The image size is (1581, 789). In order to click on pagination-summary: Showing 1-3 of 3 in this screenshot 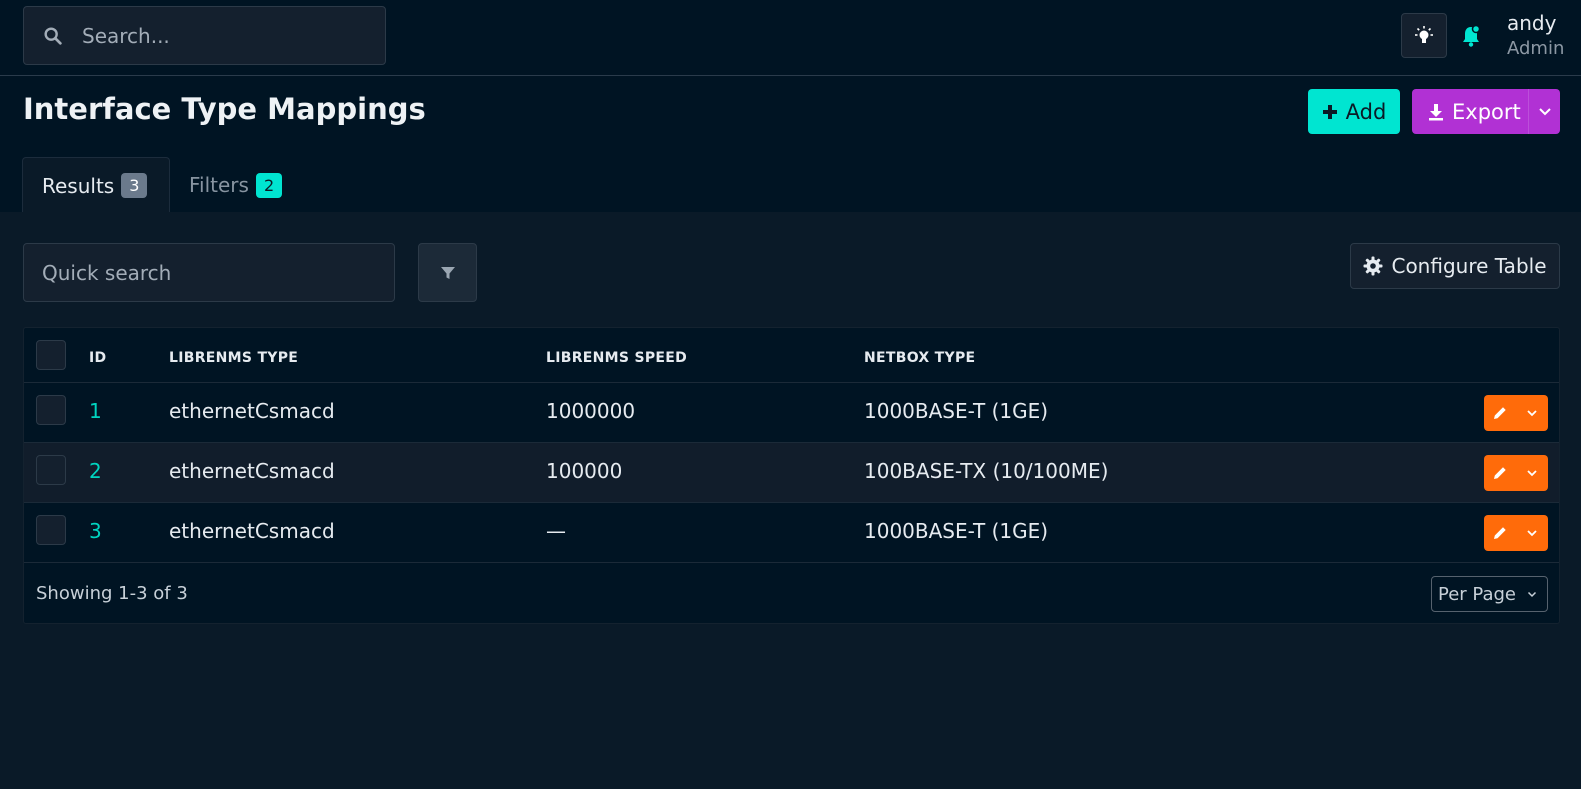, I will do `click(112, 593)`.